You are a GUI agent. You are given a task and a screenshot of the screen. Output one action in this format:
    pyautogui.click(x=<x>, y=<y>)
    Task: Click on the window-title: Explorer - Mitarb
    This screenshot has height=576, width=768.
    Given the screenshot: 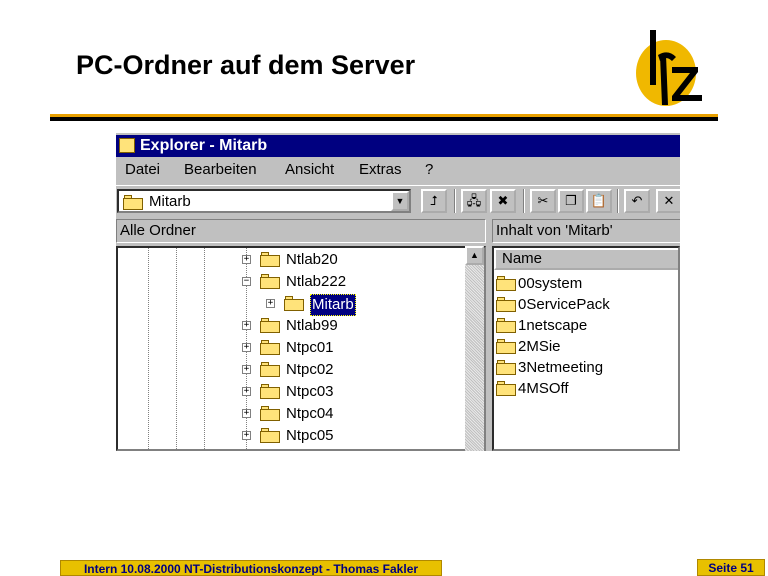 What is the action you would take?
    pyautogui.click(x=204, y=145)
    